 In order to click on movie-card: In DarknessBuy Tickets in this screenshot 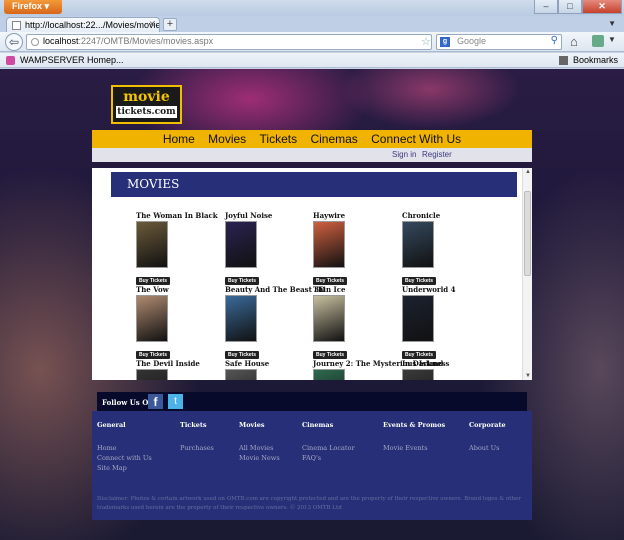, I will do `click(457, 369)`.